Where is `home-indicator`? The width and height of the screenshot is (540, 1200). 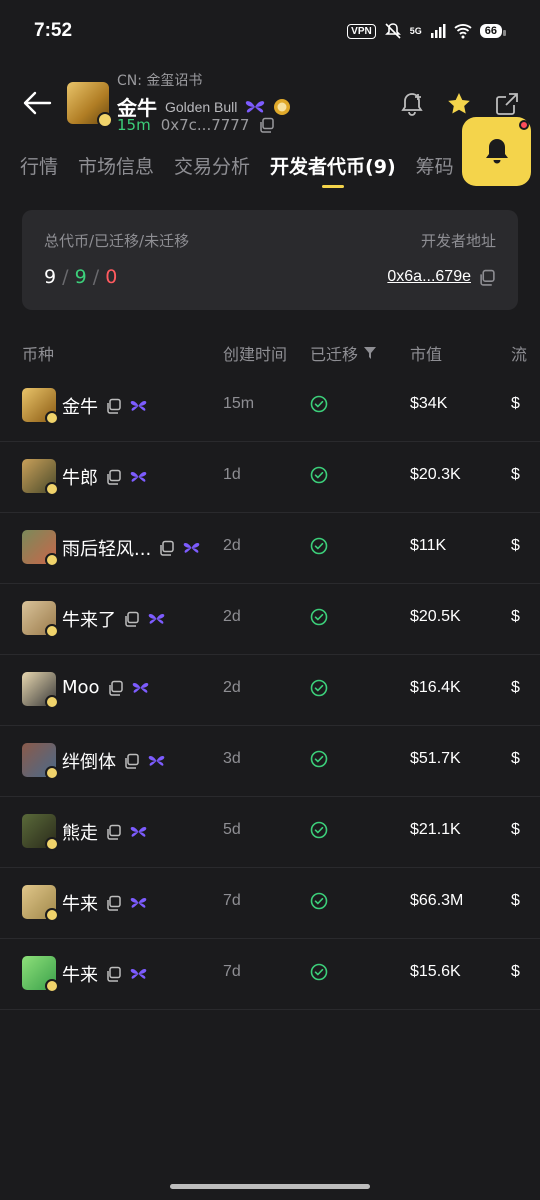
home-indicator is located at coordinates (270, 1186).